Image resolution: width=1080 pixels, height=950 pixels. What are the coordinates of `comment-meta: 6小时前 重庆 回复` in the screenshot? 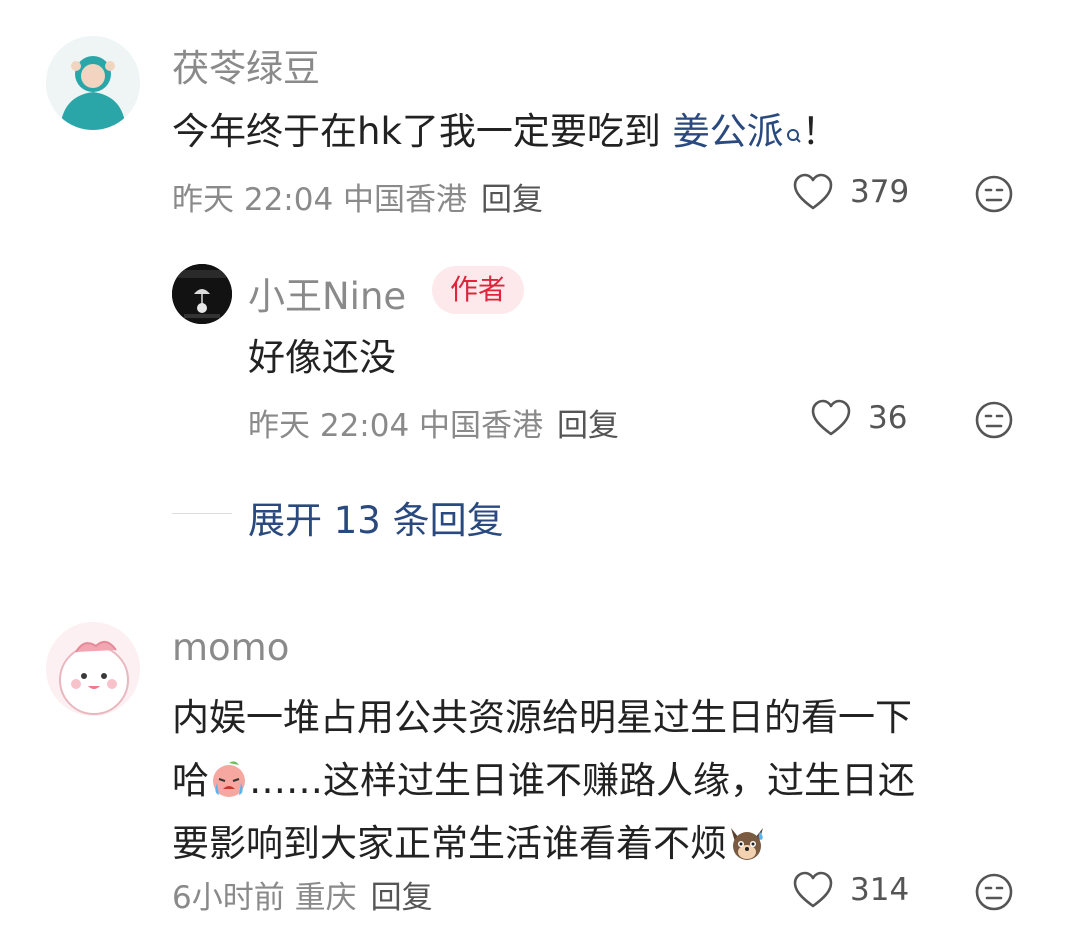 It's located at (302, 894).